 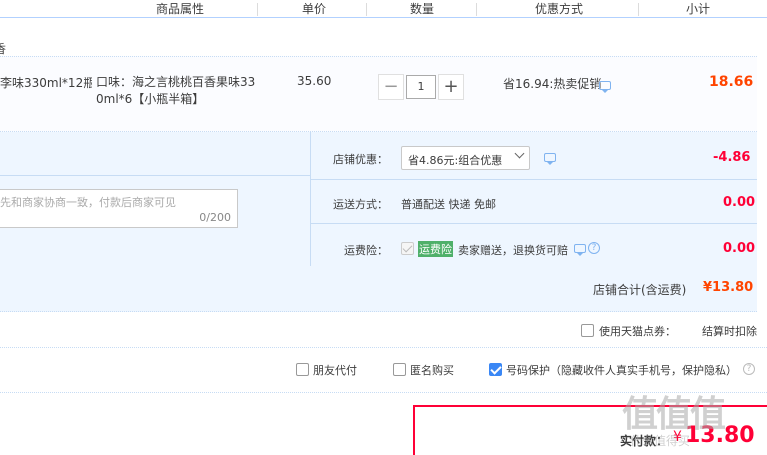 I want to click on watermark-logo: 值值值, so click(x=674, y=414).